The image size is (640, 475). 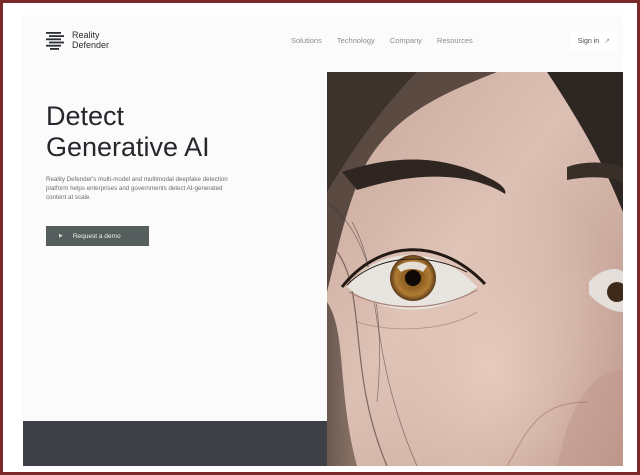 What do you see at coordinates (455, 40) in the screenshot?
I see `nav-item-resources: Resources` at bounding box center [455, 40].